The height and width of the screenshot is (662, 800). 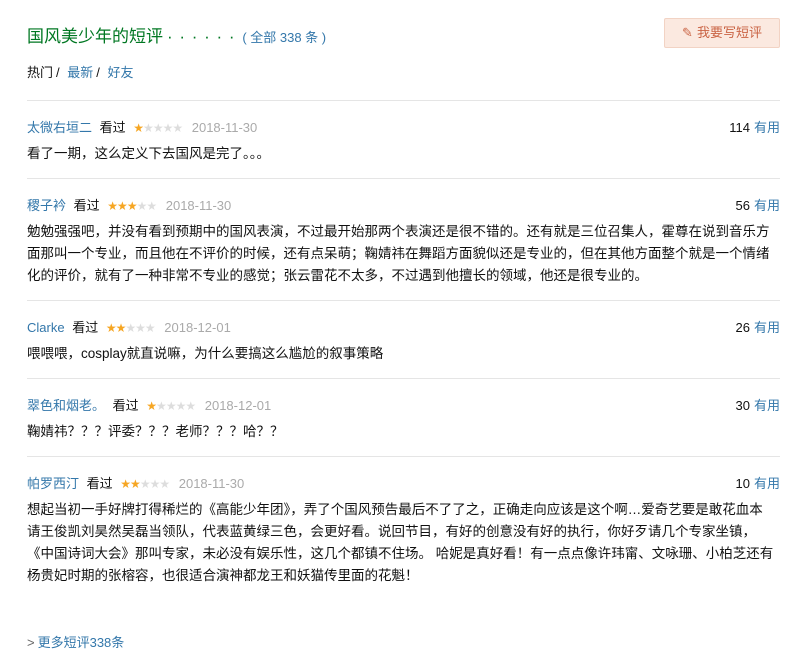 I want to click on useful-vote: 114 有用, so click(x=754, y=126).